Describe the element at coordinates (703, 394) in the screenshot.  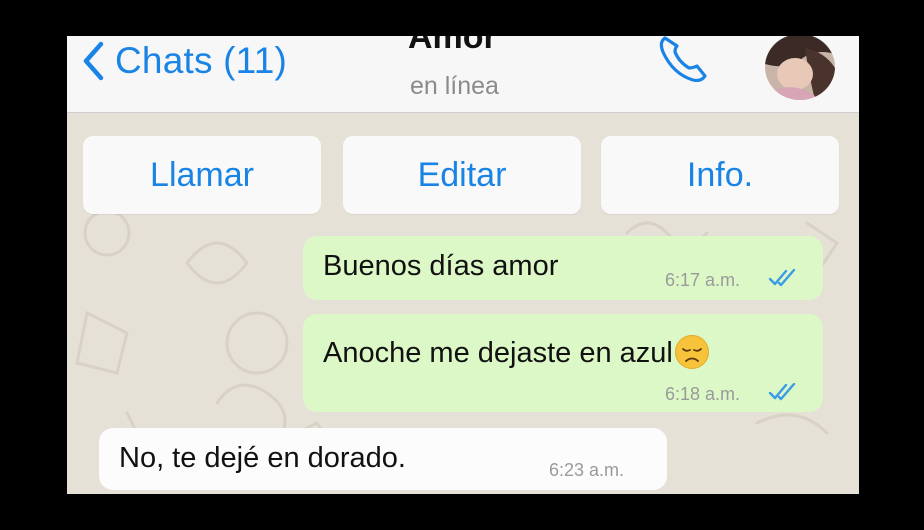
I see `message-time: 6:18 a.m.` at that location.